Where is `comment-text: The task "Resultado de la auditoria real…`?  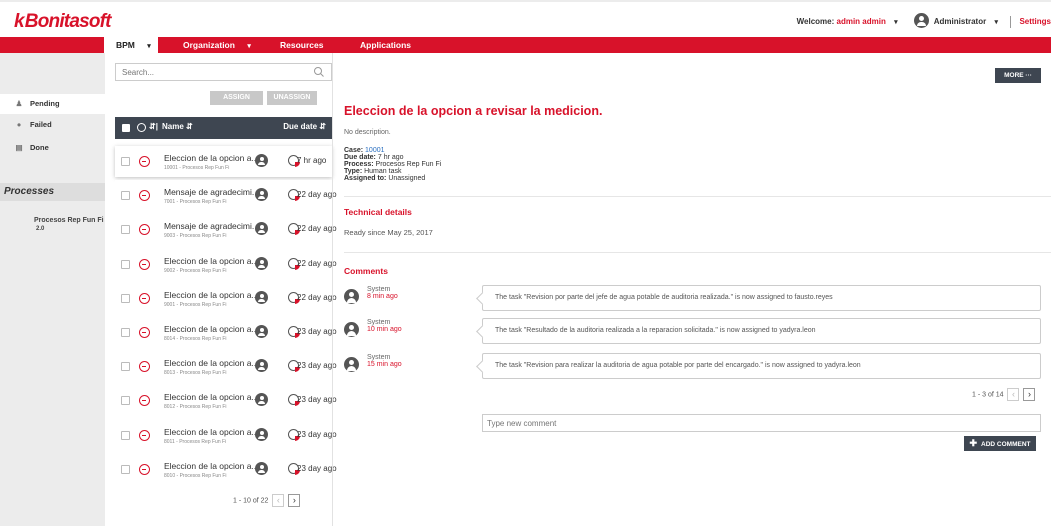 comment-text: The task "Resultado de la auditoria real… is located at coordinates (655, 330).